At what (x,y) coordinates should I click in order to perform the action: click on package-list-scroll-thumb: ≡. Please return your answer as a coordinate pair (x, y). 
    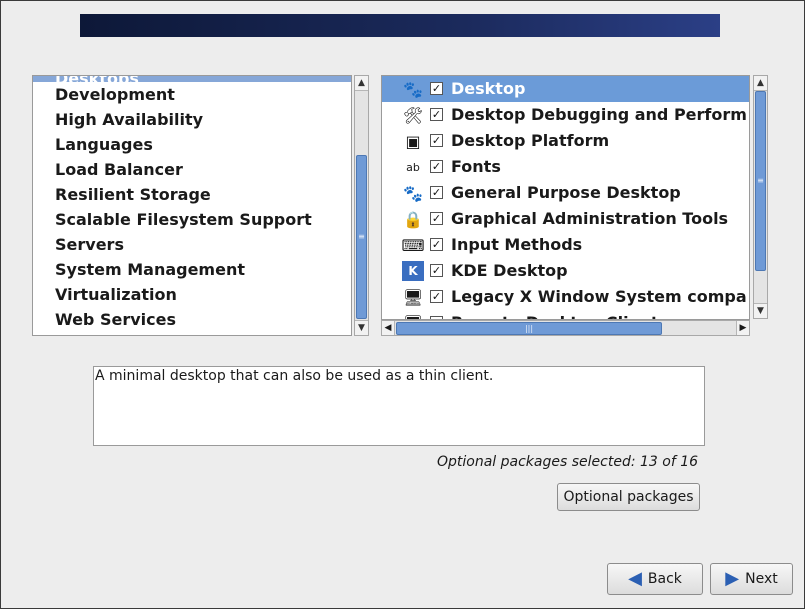
    Looking at the image, I should click on (760, 181).